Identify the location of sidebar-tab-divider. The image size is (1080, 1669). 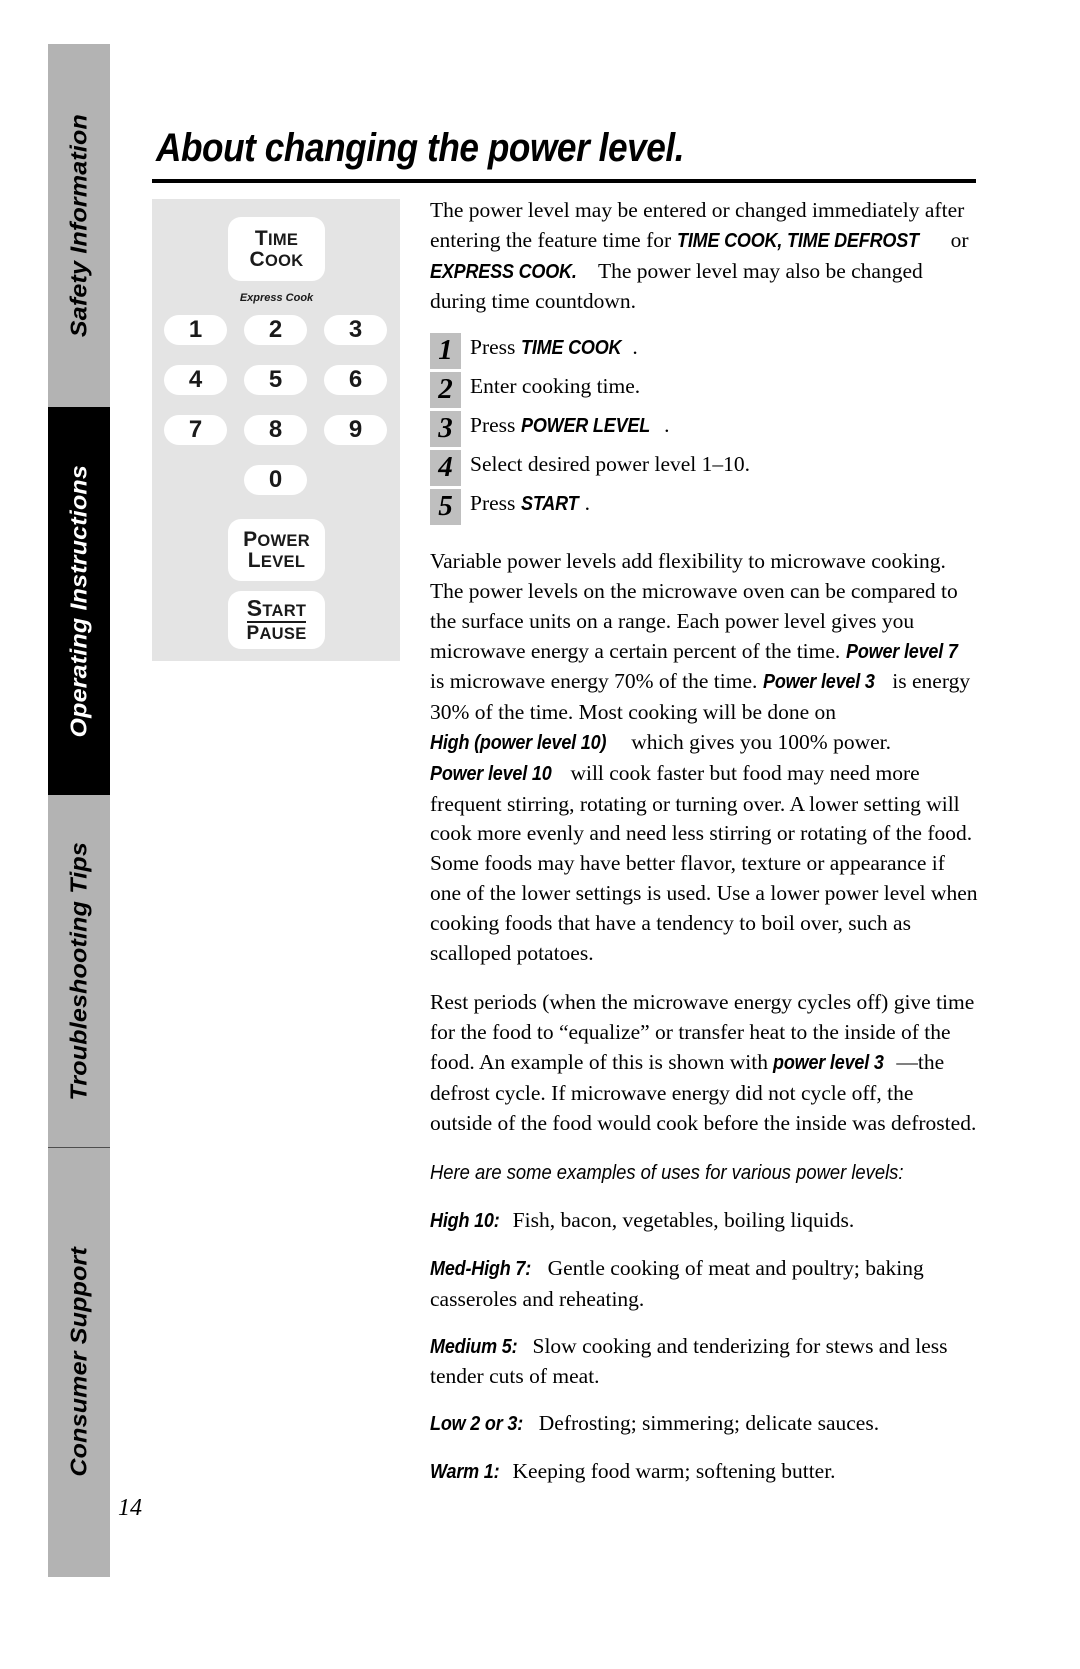
(79, 1147).